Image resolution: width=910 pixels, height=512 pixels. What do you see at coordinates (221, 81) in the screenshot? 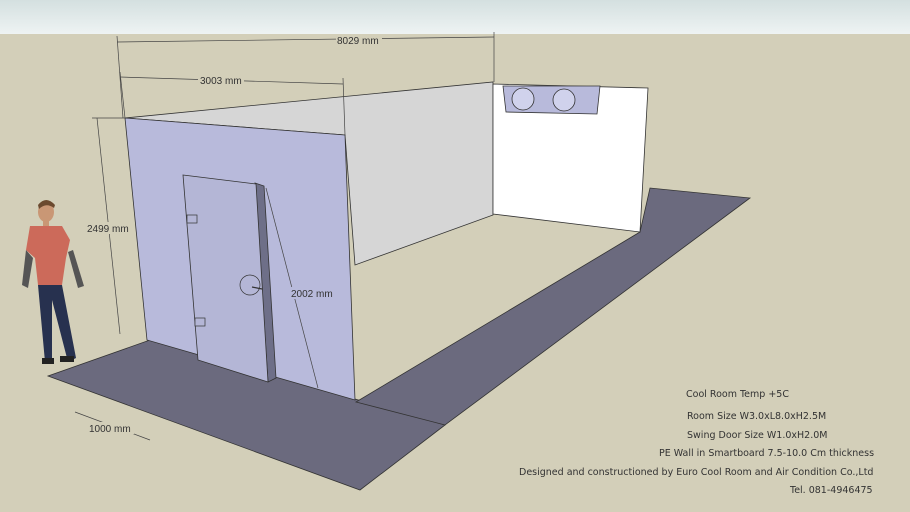
I see `dimension-width: 3003 mm` at bounding box center [221, 81].